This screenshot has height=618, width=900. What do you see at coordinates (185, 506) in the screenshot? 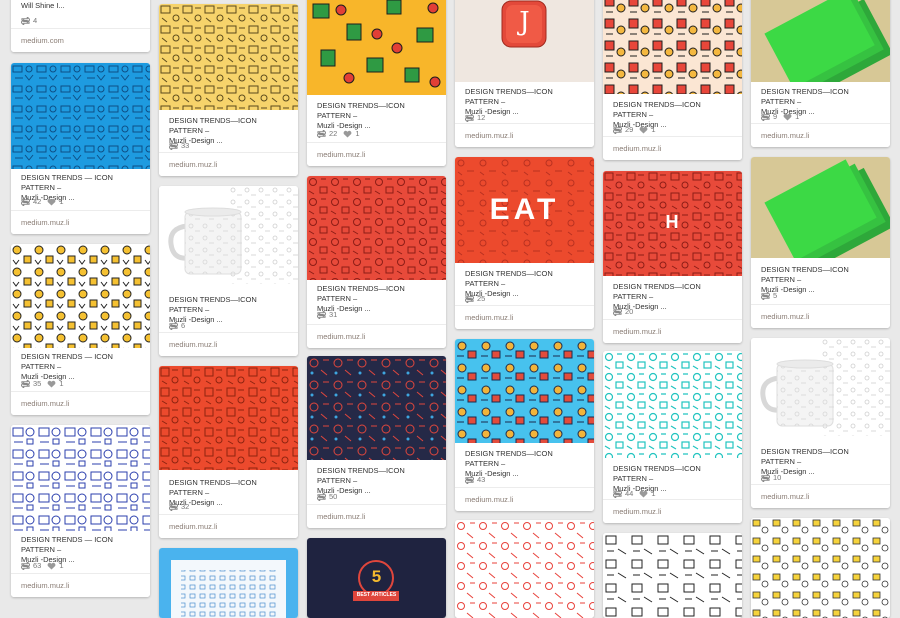
I see `repin-count: 32` at bounding box center [185, 506].